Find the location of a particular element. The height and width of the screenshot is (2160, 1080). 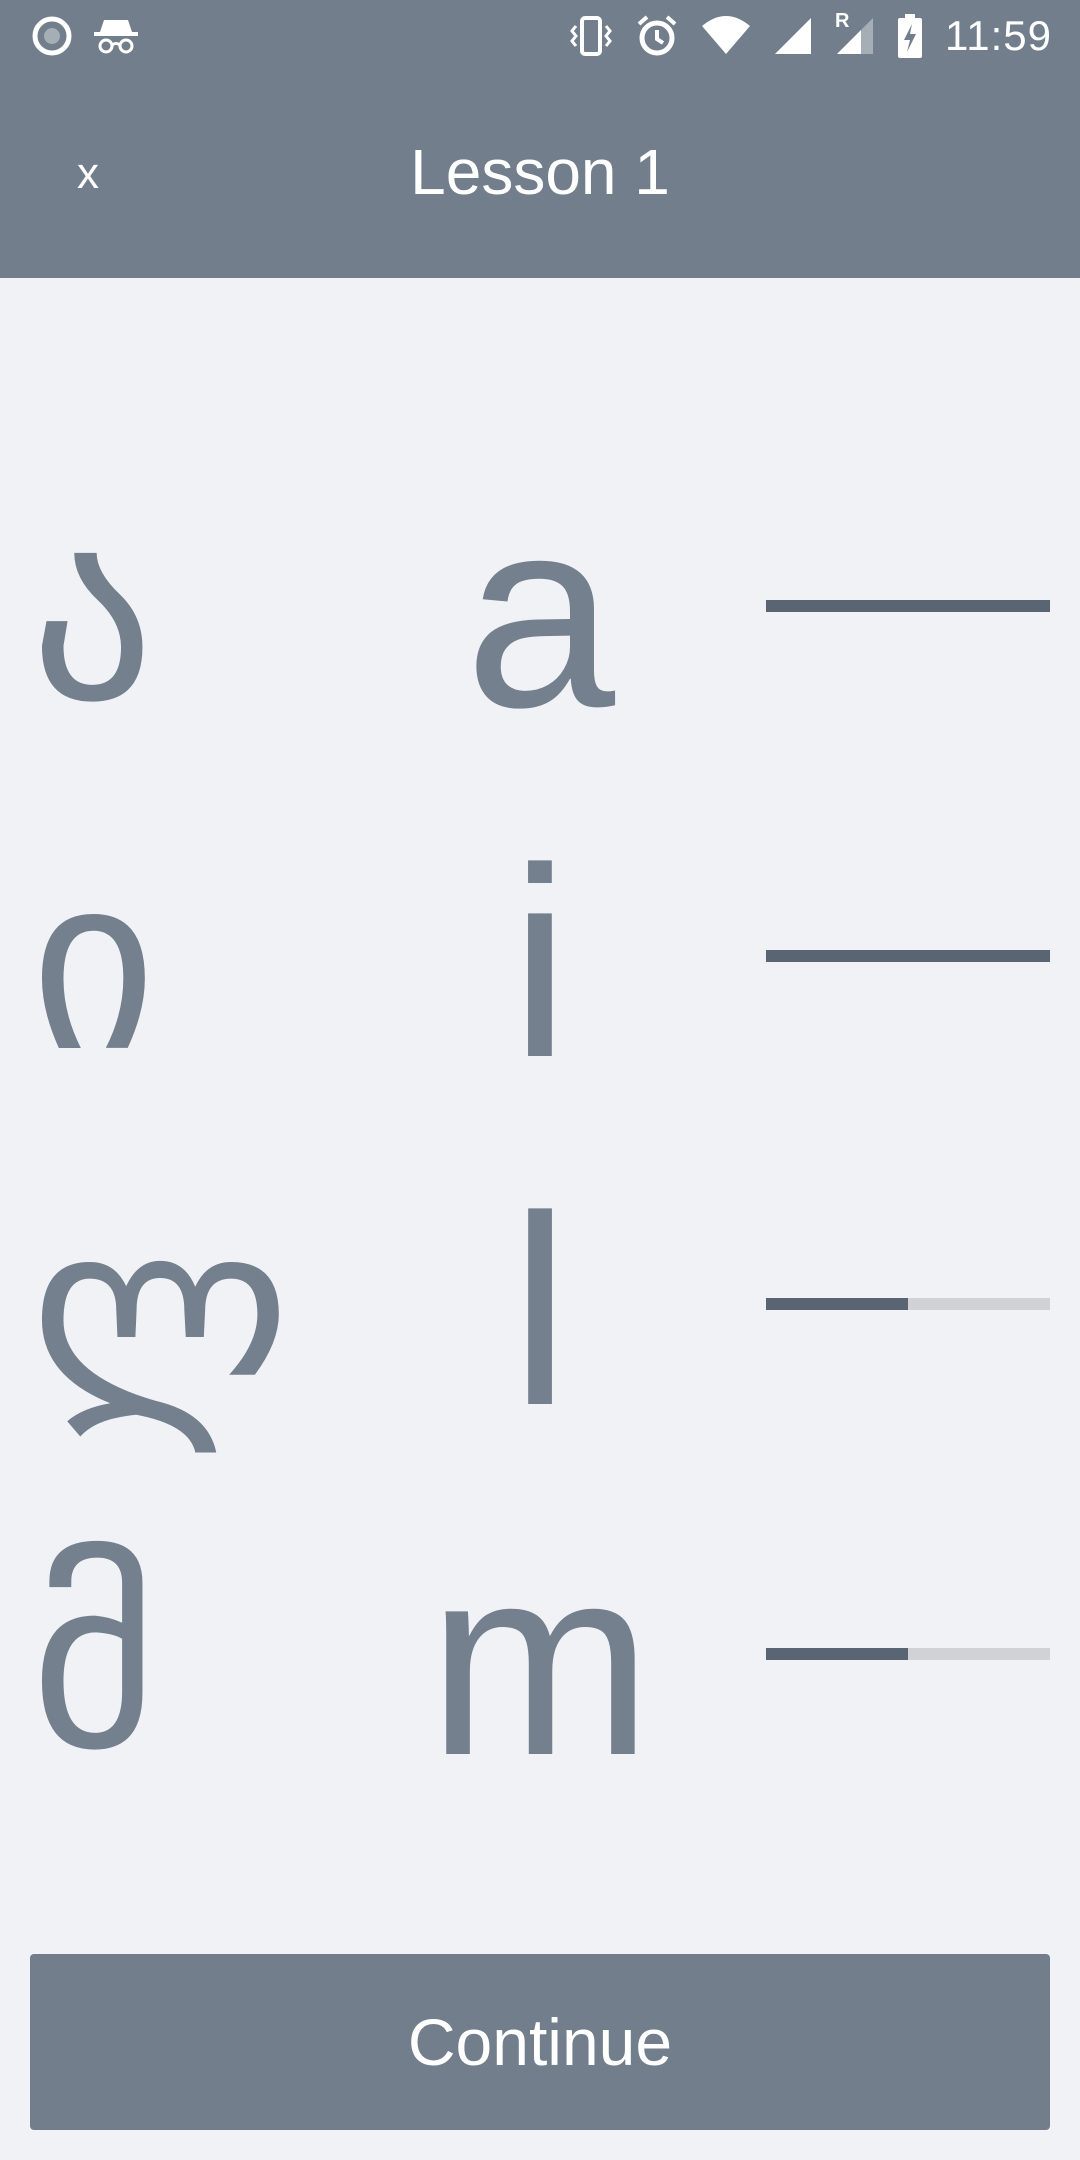

signal-icon is located at coordinates (793, 36).